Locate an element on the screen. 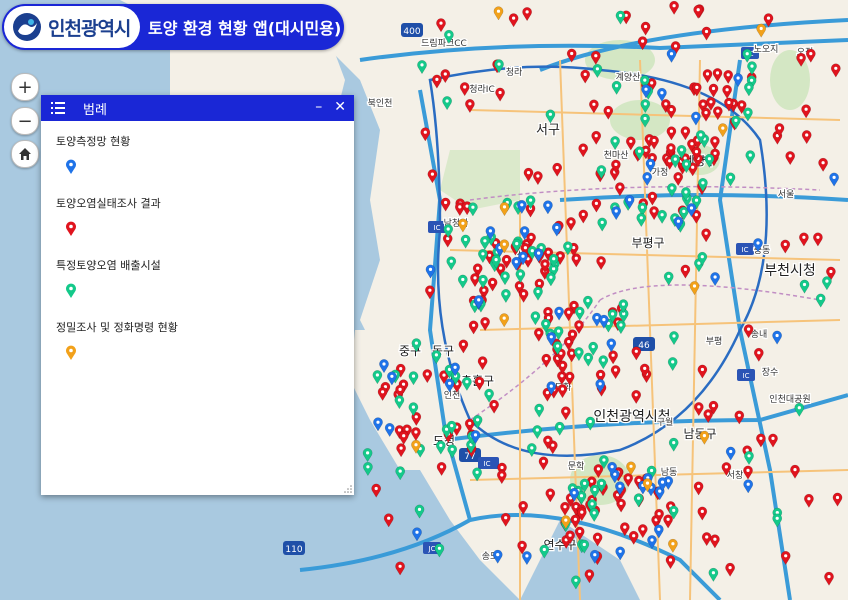 This screenshot has width=848, height=600. legend-item-label: 토양측정망 현황 is located at coordinates (93, 141).